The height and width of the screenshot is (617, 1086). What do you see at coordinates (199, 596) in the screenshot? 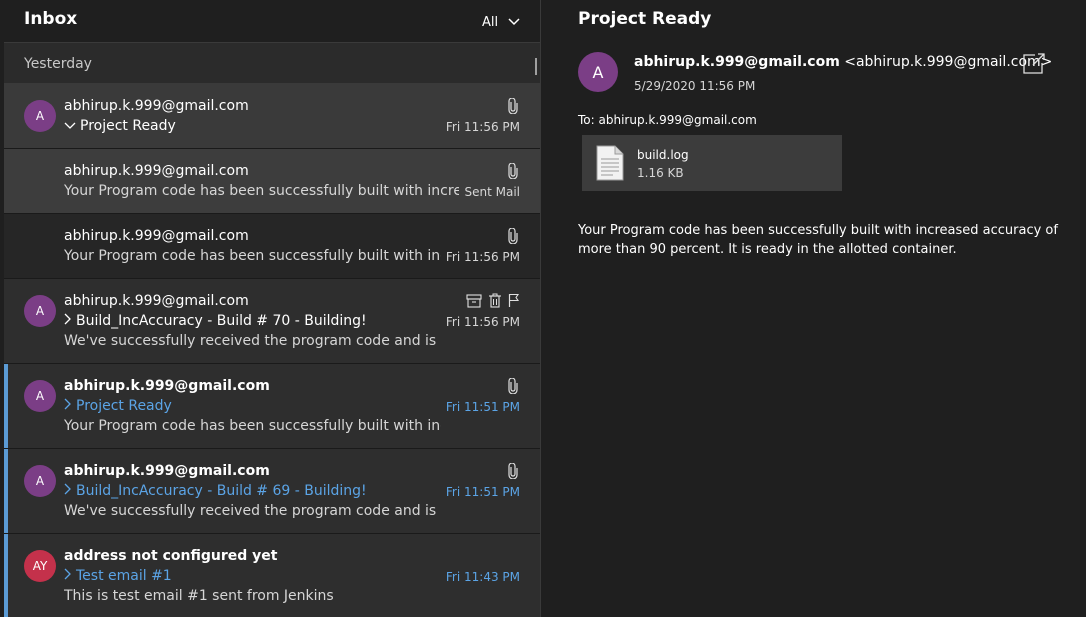
I see `message-preview: This is test email #1 sent from Jenkins` at bounding box center [199, 596].